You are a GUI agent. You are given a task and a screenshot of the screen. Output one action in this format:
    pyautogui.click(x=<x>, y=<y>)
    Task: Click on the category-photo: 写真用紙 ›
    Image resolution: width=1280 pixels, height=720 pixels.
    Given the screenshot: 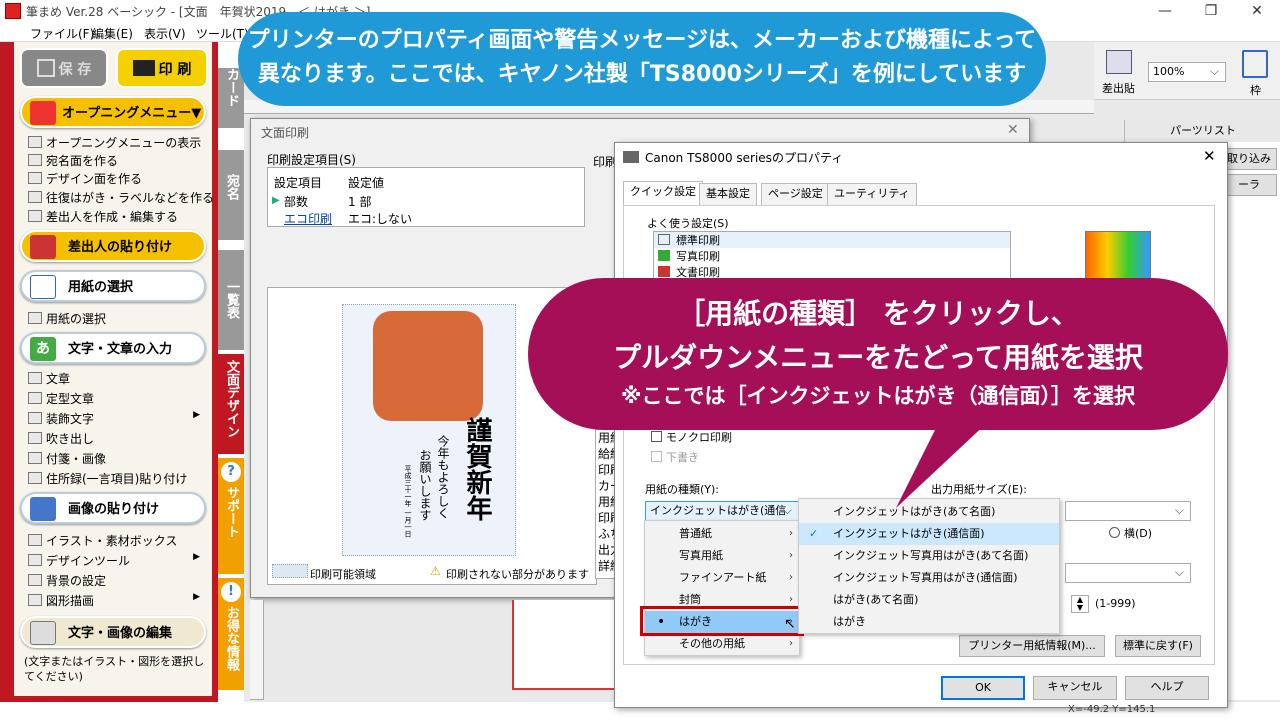 What is the action you would take?
    pyautogui.click(x=722, y=556)
    